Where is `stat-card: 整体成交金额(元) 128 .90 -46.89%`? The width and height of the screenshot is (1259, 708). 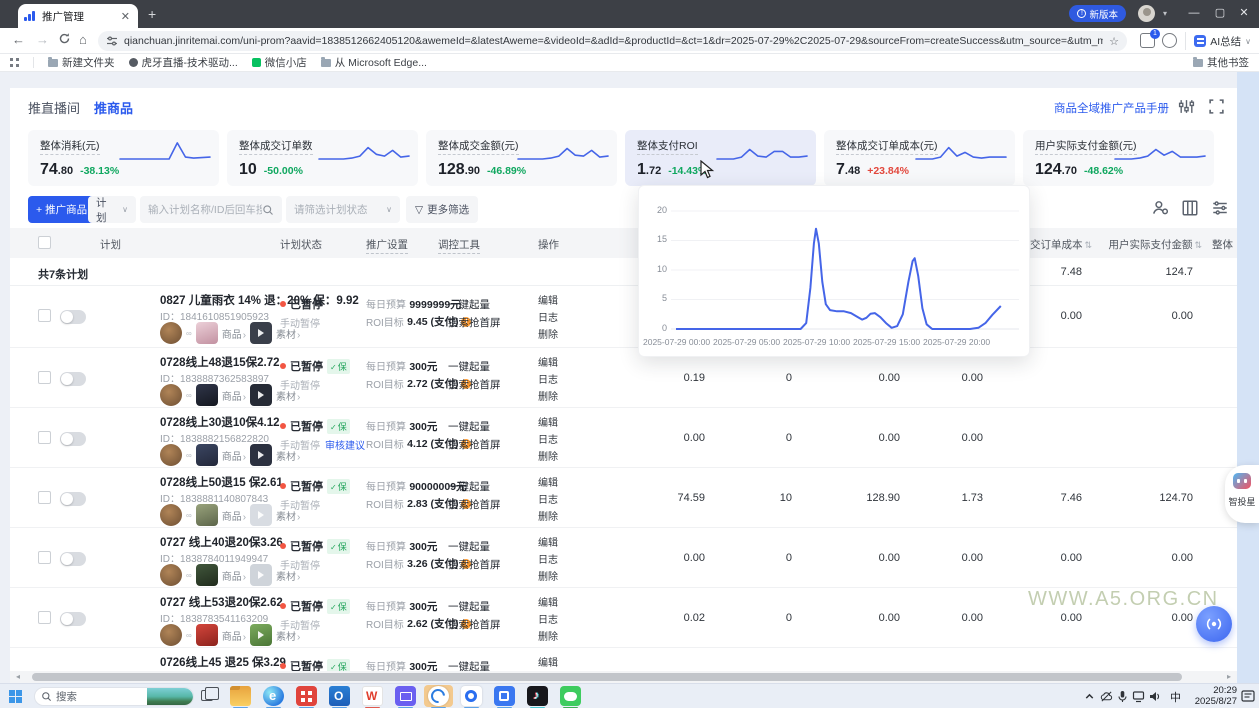
stat-card: 整体成交金额(元) 128 .90 -46.89% is located at coordinates (521, 158).